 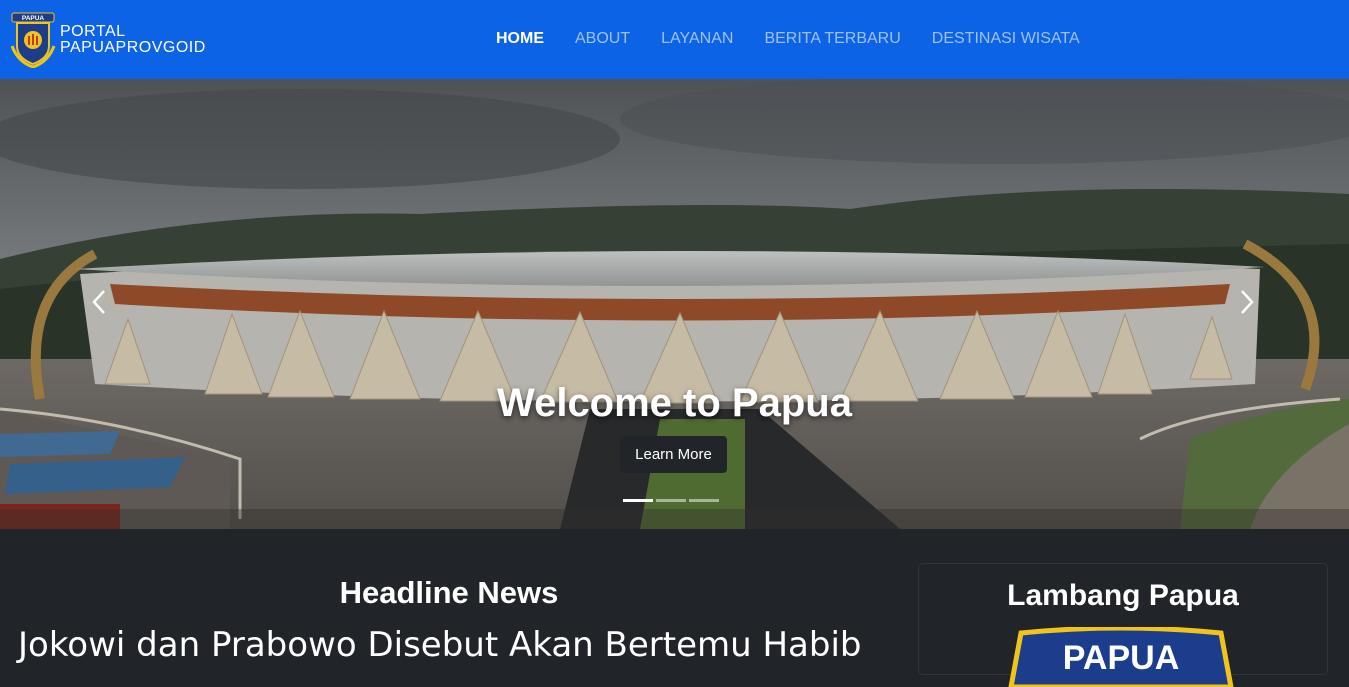 I want to click on brand-line2: PAPUAPROVGOID, so click(x=133, y=47).